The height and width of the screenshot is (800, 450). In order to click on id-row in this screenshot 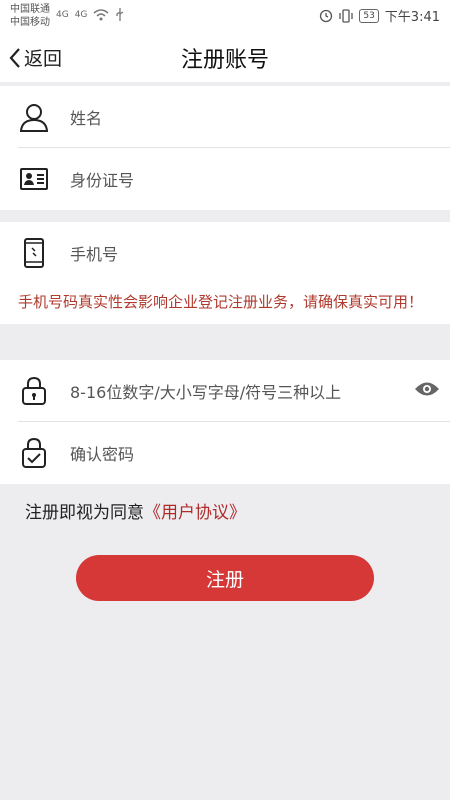, I will do `click(225, 180)`.